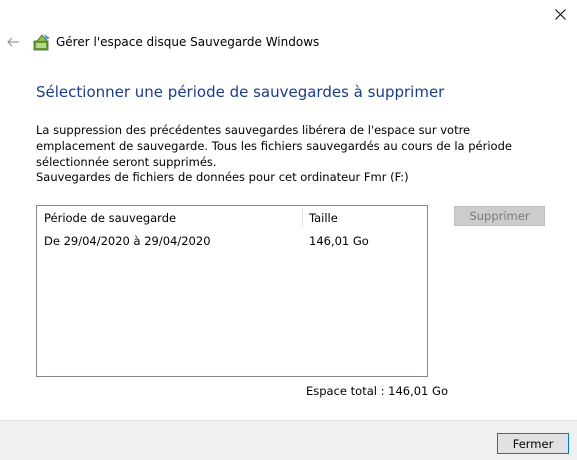 The height and width of the screenshot is (460, 577). What do you see at coordinates (533, 443) in the screenshot?
I see `close-button: Fermer` at bounding box center [533, 443].